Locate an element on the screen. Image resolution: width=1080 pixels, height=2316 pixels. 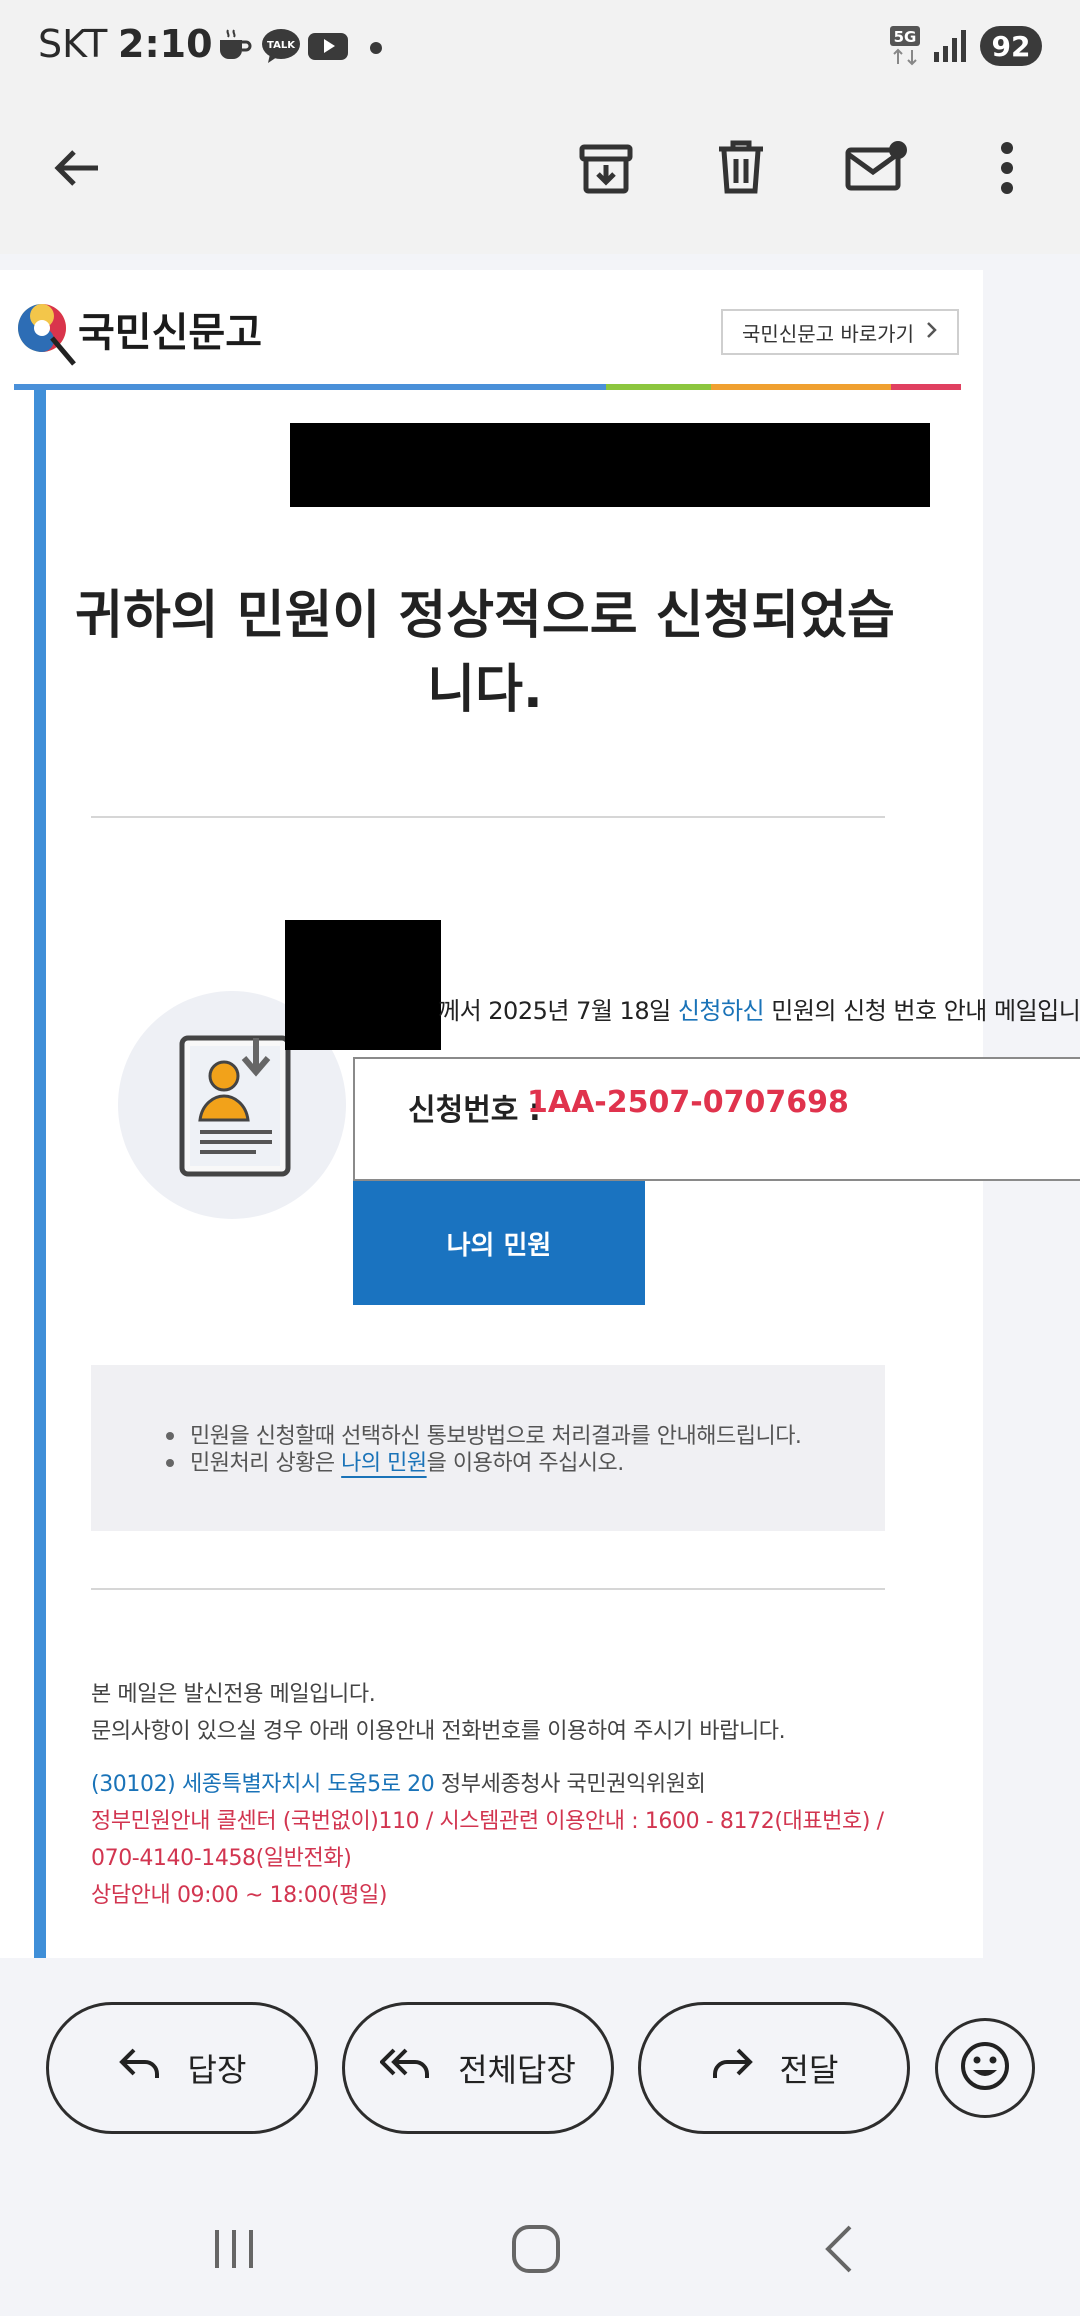
home-icon is located at coordinates (536, 2249).